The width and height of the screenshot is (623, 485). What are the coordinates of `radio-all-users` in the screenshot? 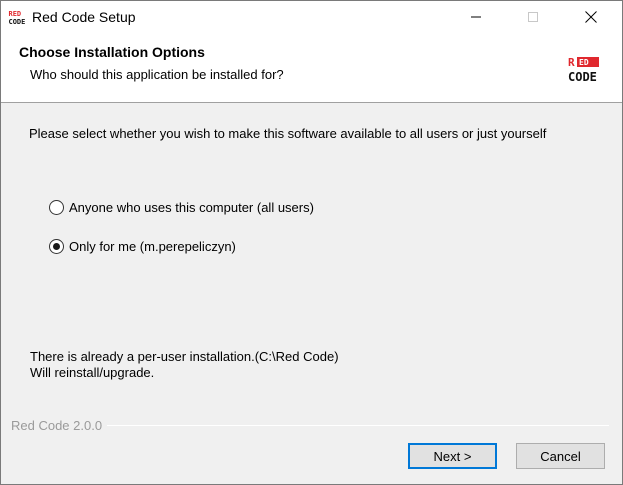 It's located at (56, 207).